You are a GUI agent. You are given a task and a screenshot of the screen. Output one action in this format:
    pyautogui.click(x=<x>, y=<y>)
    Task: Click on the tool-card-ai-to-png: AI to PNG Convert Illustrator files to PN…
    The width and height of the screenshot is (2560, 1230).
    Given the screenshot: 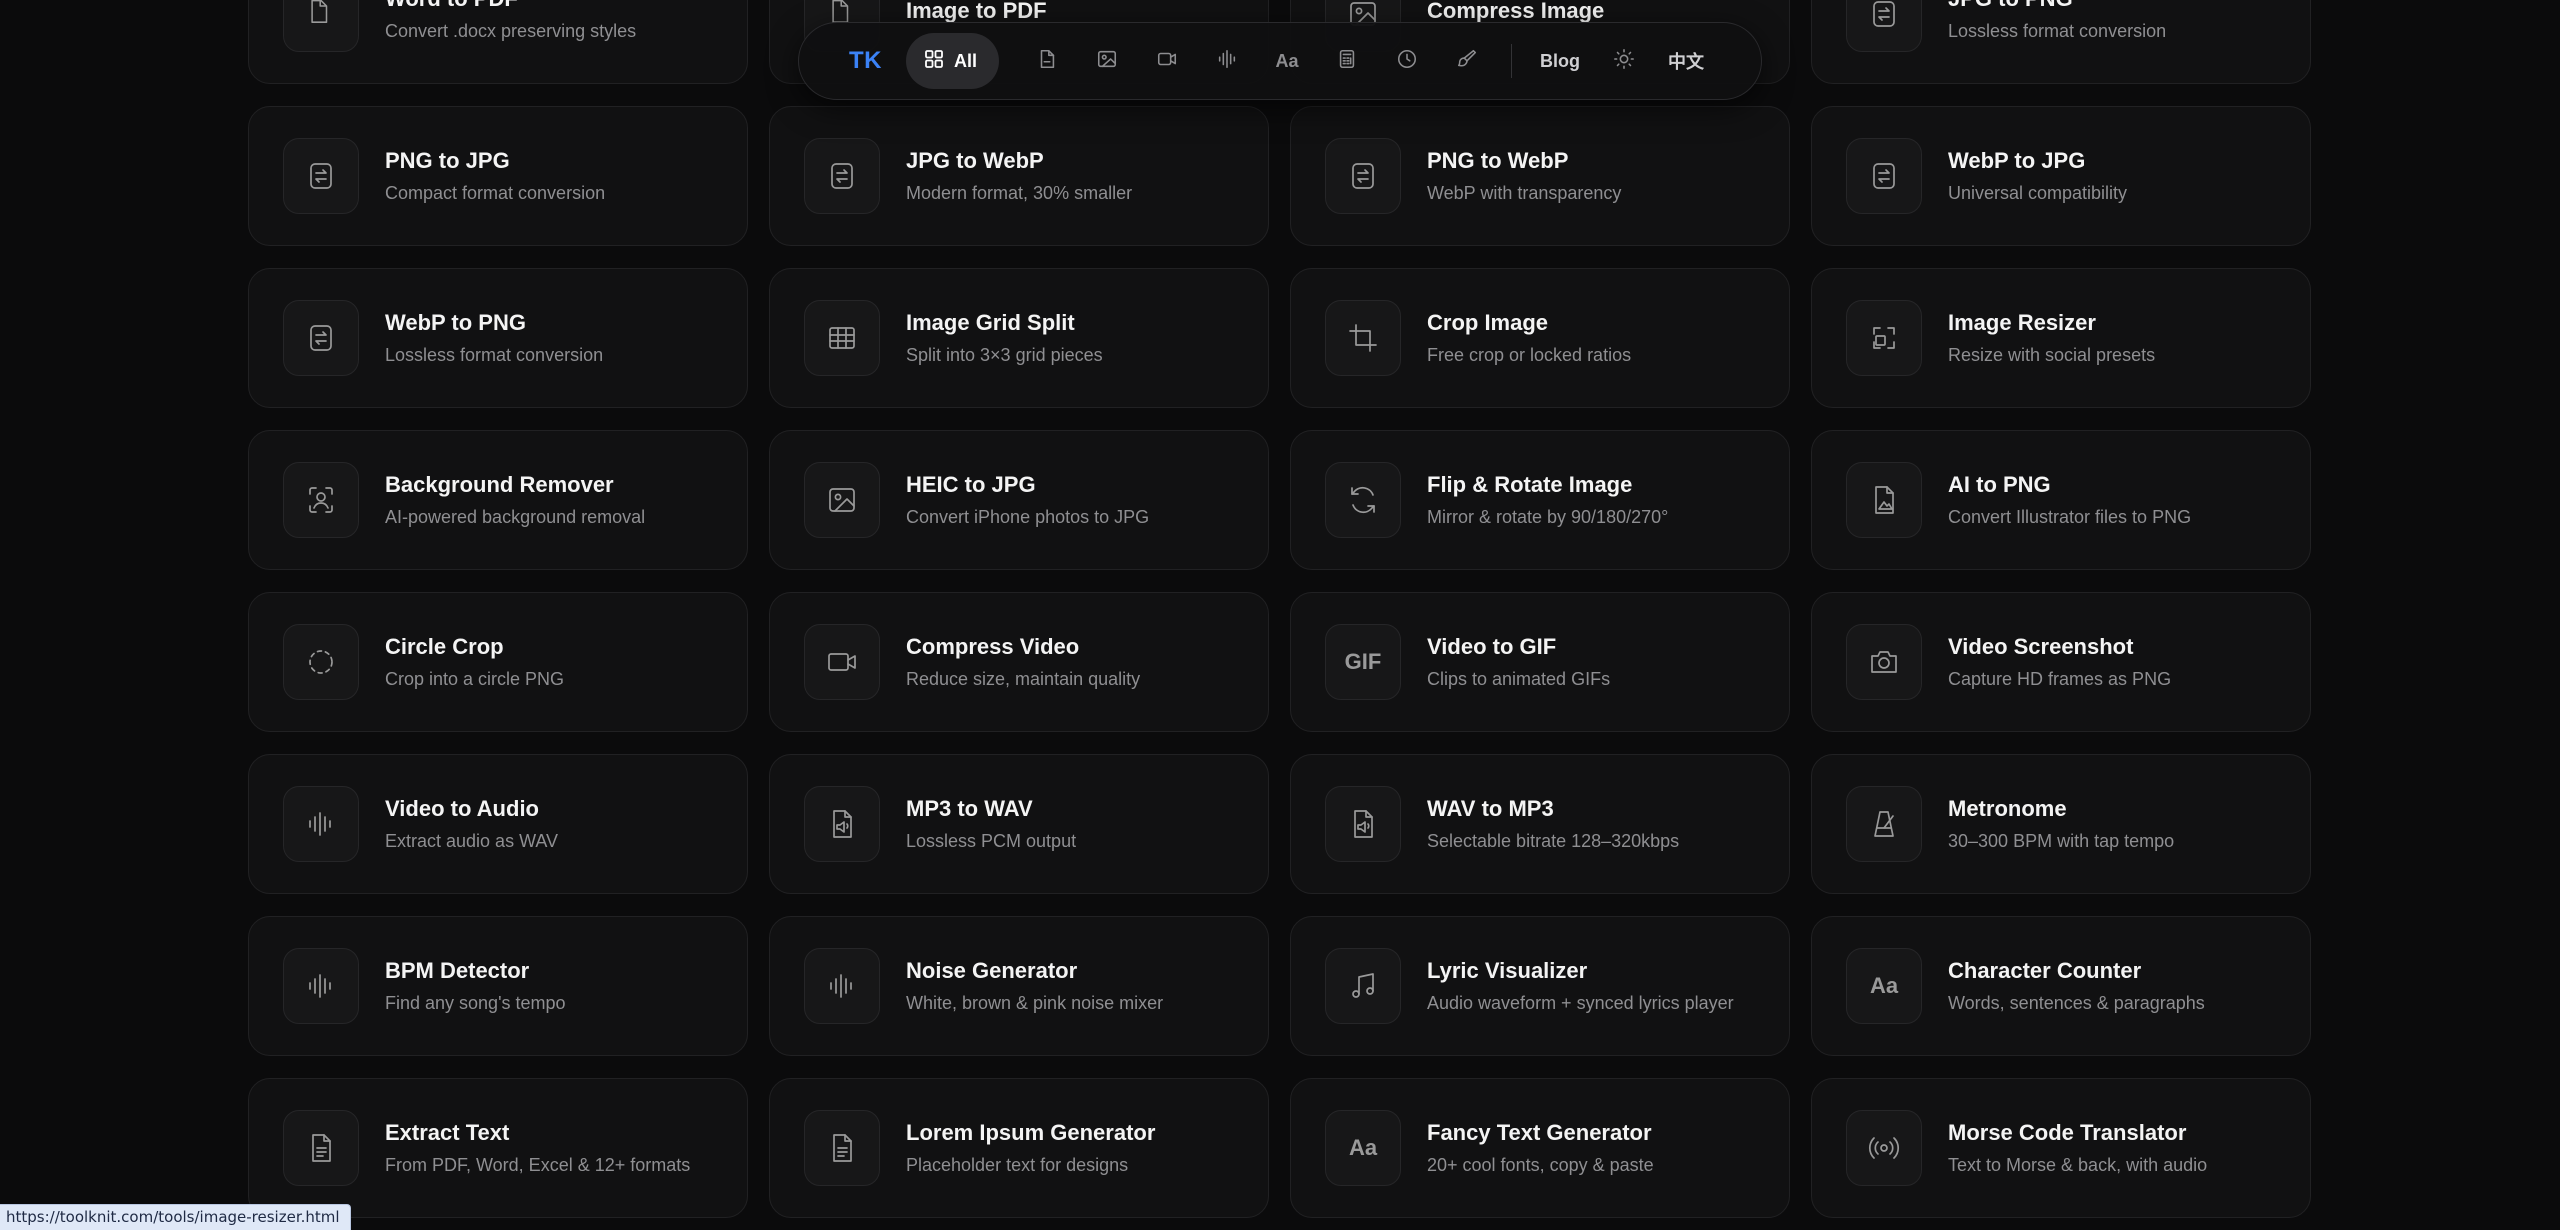 What is the action you would take?
    pyautogui.click(x=2061, y=500)
    